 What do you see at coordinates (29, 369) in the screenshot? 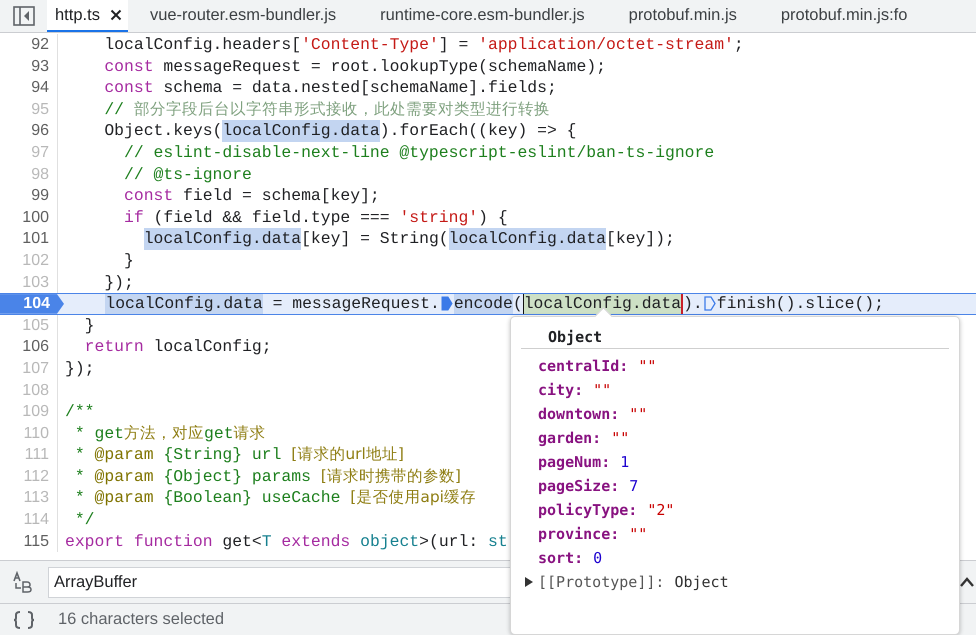
I see `line-number: 107` at bounding box center [29, 369].